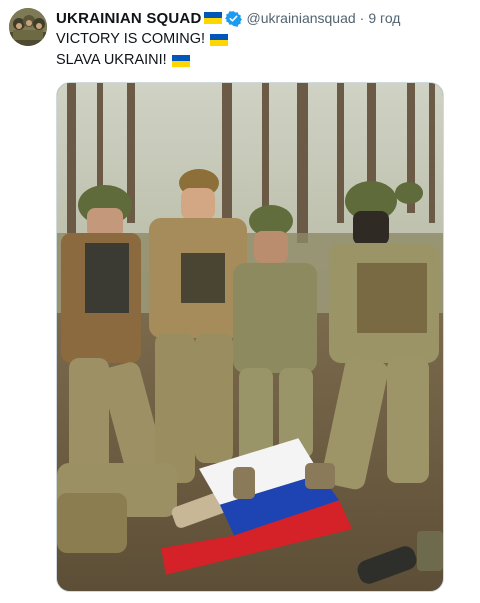 This screenshot has height=603, width=480. I want to click on verified-badge-icon, so click(233, 18).